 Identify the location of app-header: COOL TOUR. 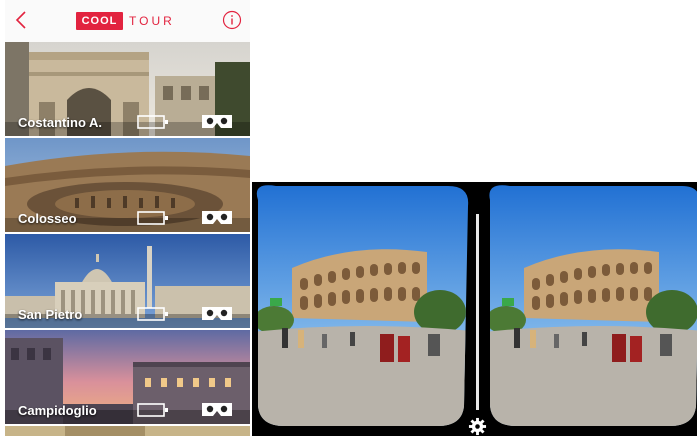
(127, 21).